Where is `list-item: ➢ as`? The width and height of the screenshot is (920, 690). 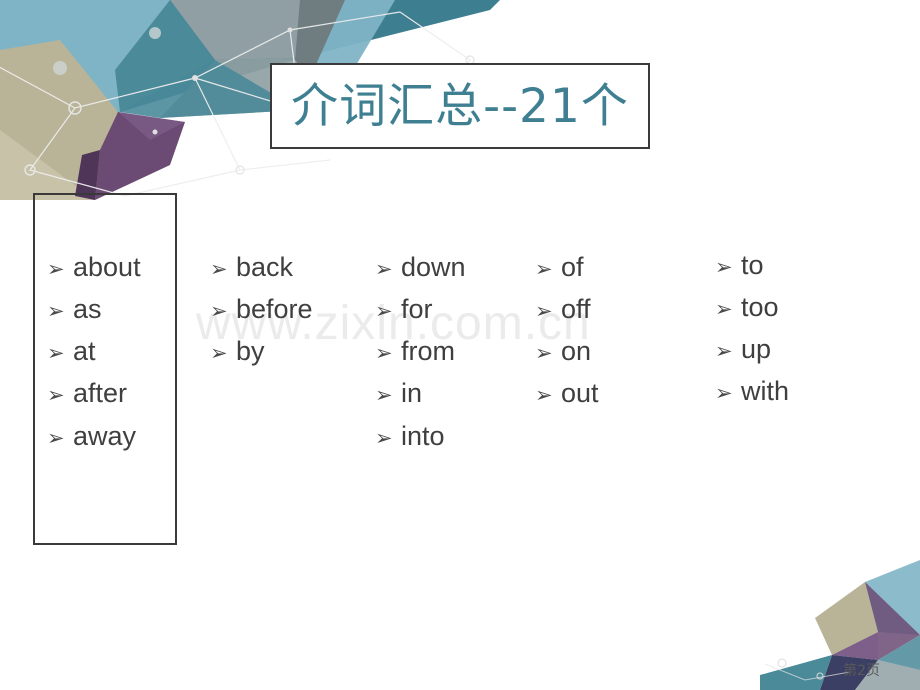
list-item: ➢ as is located at coordinates (94, 309).